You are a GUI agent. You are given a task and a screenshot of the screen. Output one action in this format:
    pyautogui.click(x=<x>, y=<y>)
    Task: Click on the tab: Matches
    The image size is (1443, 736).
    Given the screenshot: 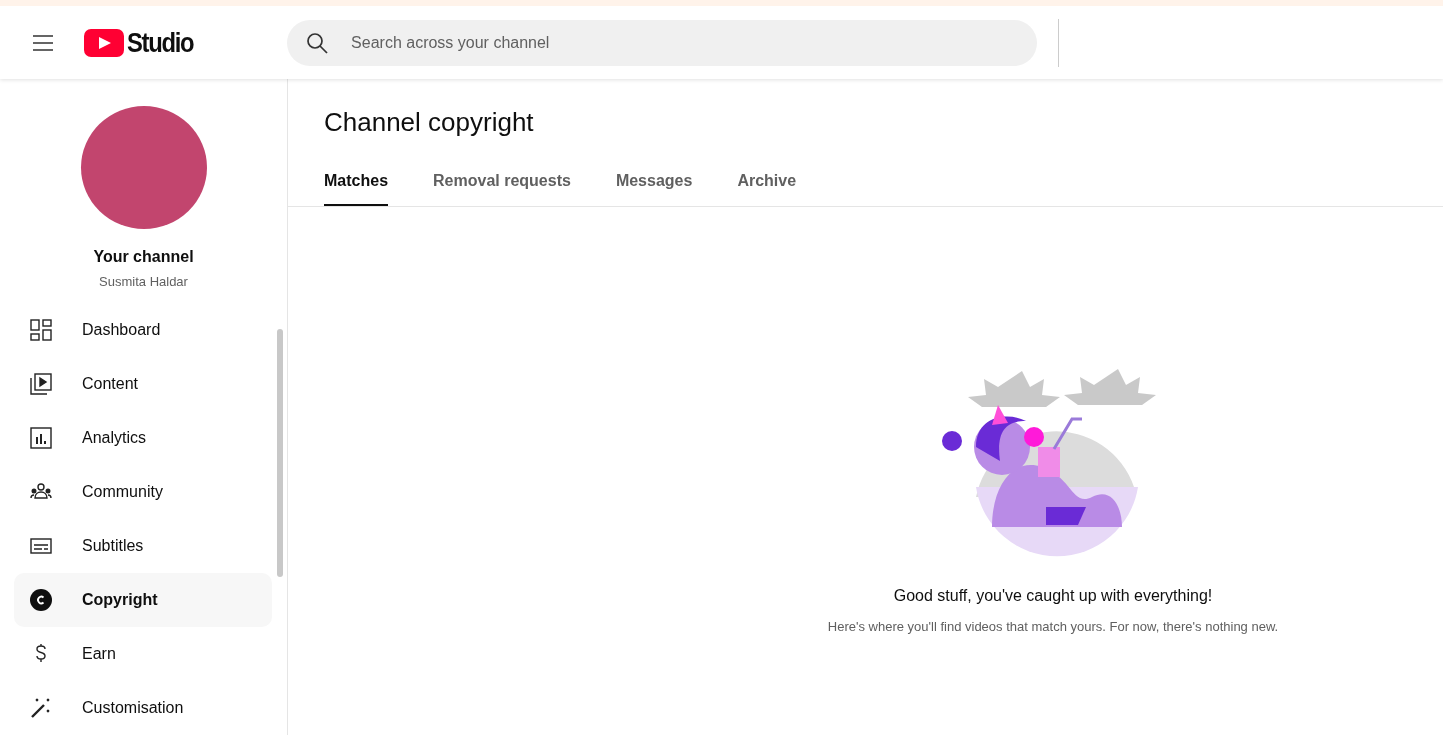 What is the action you would take?
    pyautogui.click(x=356, y=184)
    